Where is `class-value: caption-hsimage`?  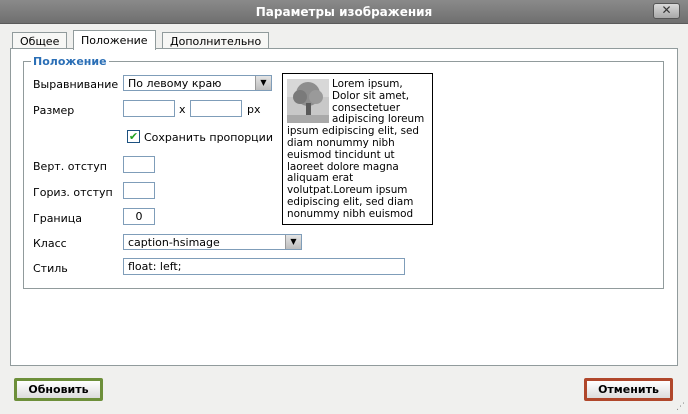
class-value: caption-hsimage is located at coordinates (174, 242).